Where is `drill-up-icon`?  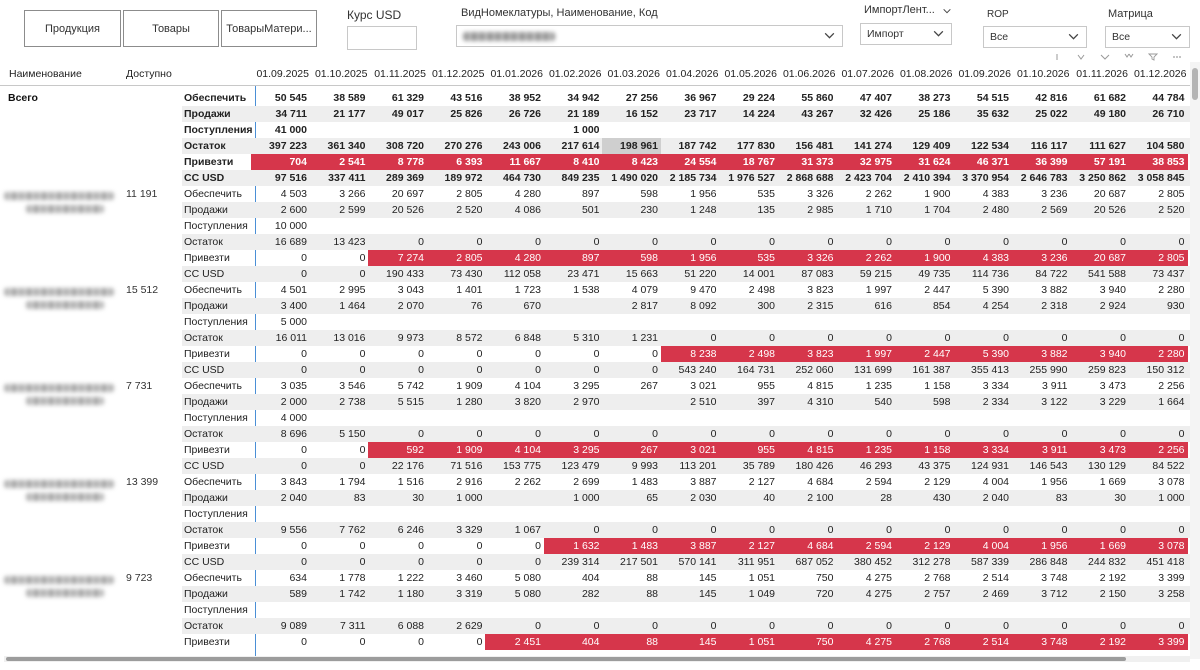 drill-up-icon is located at coordinates (1057, 54).